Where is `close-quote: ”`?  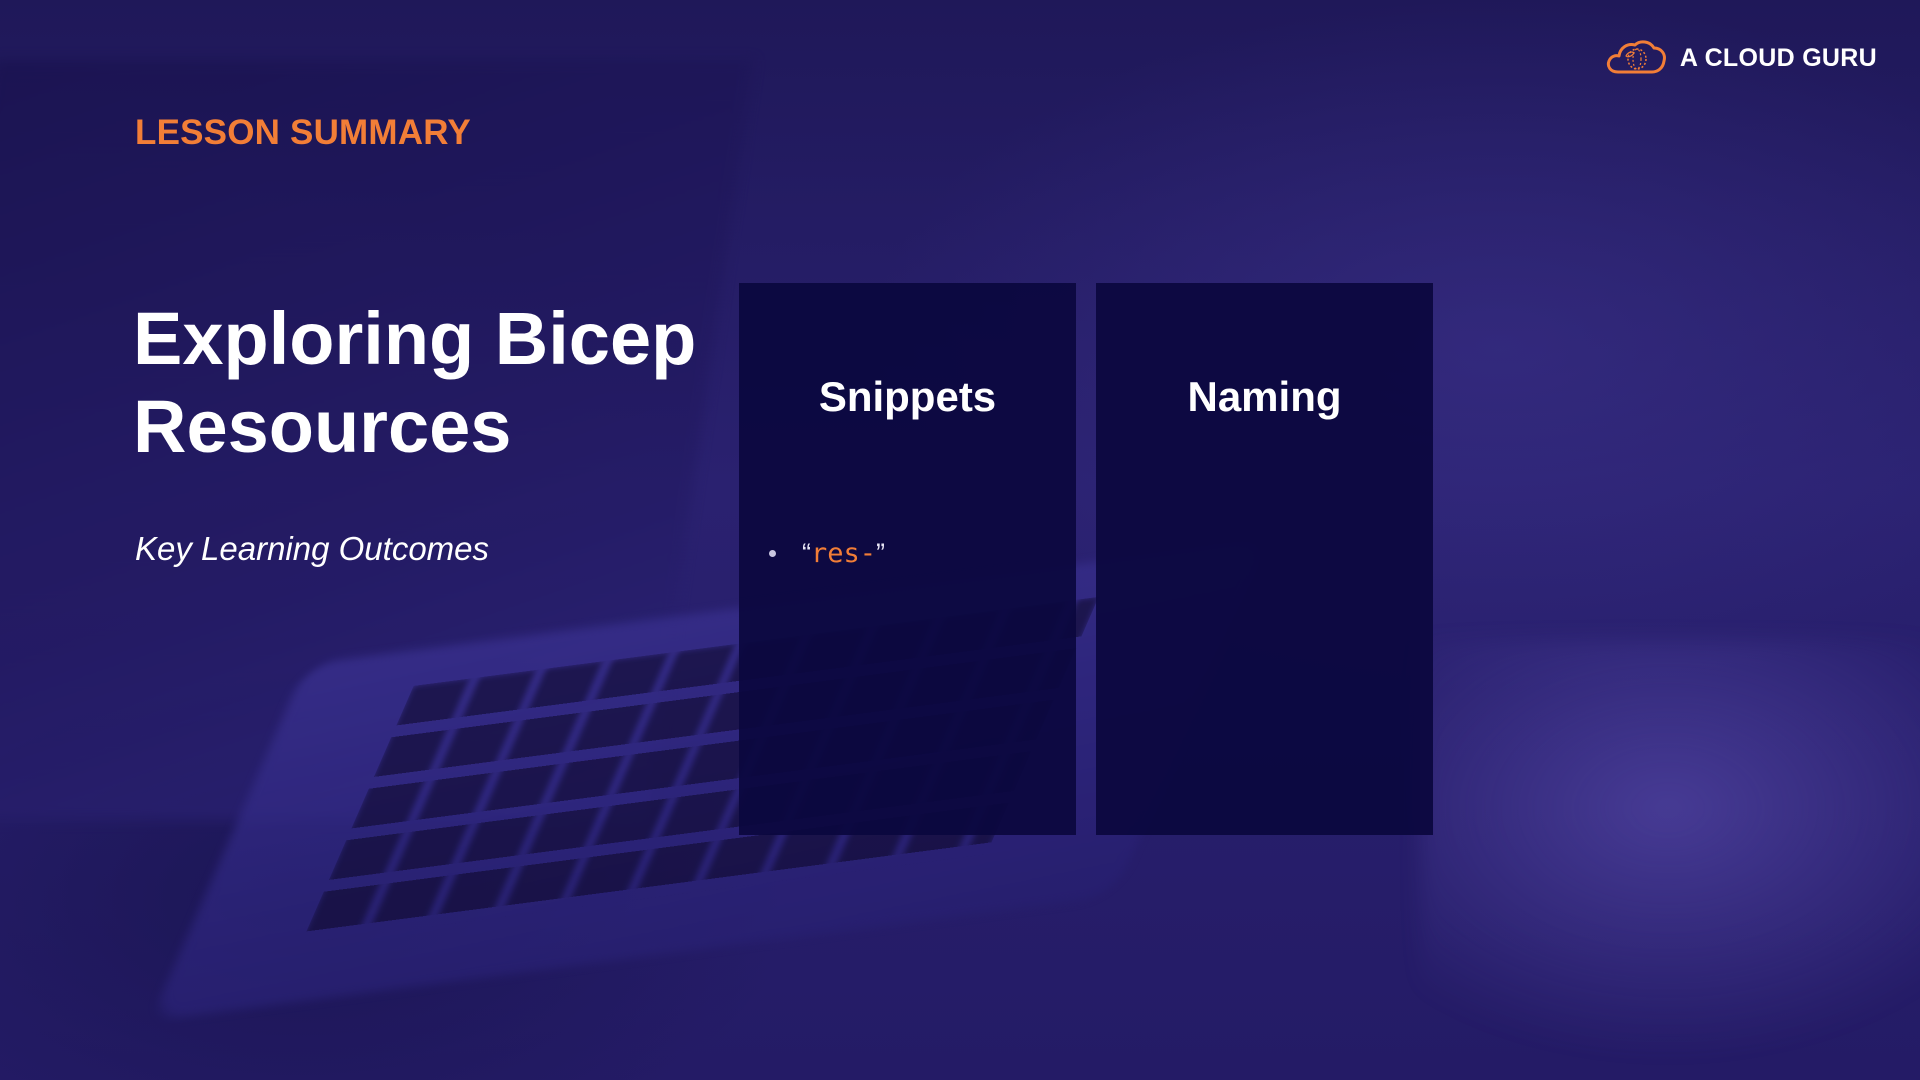
close-quote: ” is located at coordinates (881, 553).